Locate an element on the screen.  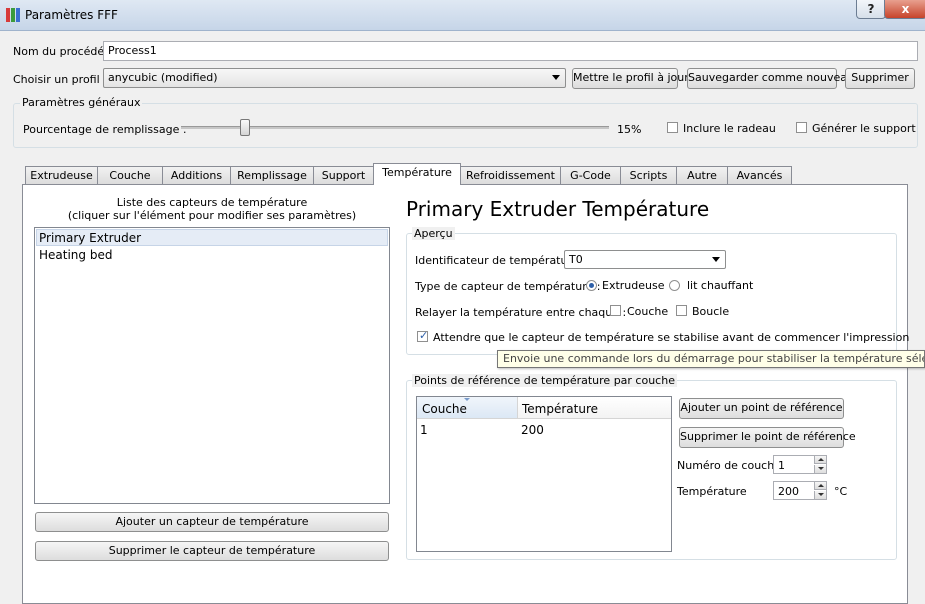
layer-number-spinbox: 1 is located at coordinates (800, 464).